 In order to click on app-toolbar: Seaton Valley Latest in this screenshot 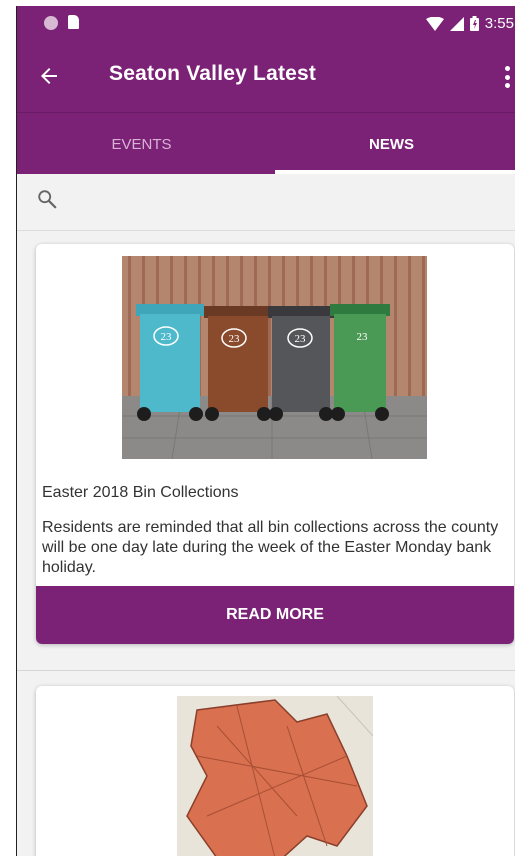, I will do `click(266, 77)`.